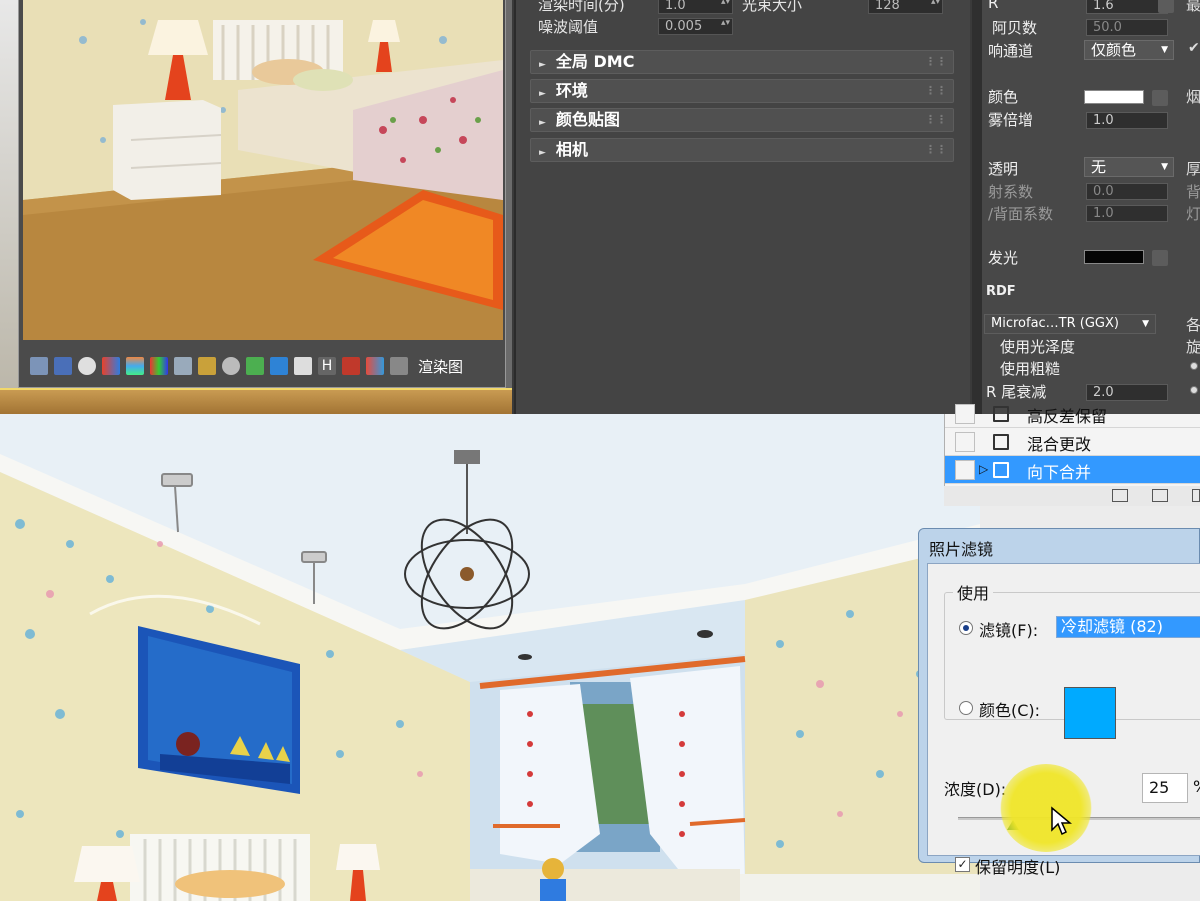 Image resolution: width=1200 pixels, height=901 pixels. I want to click on mouse-pointer-icon, so click(1061, 821).